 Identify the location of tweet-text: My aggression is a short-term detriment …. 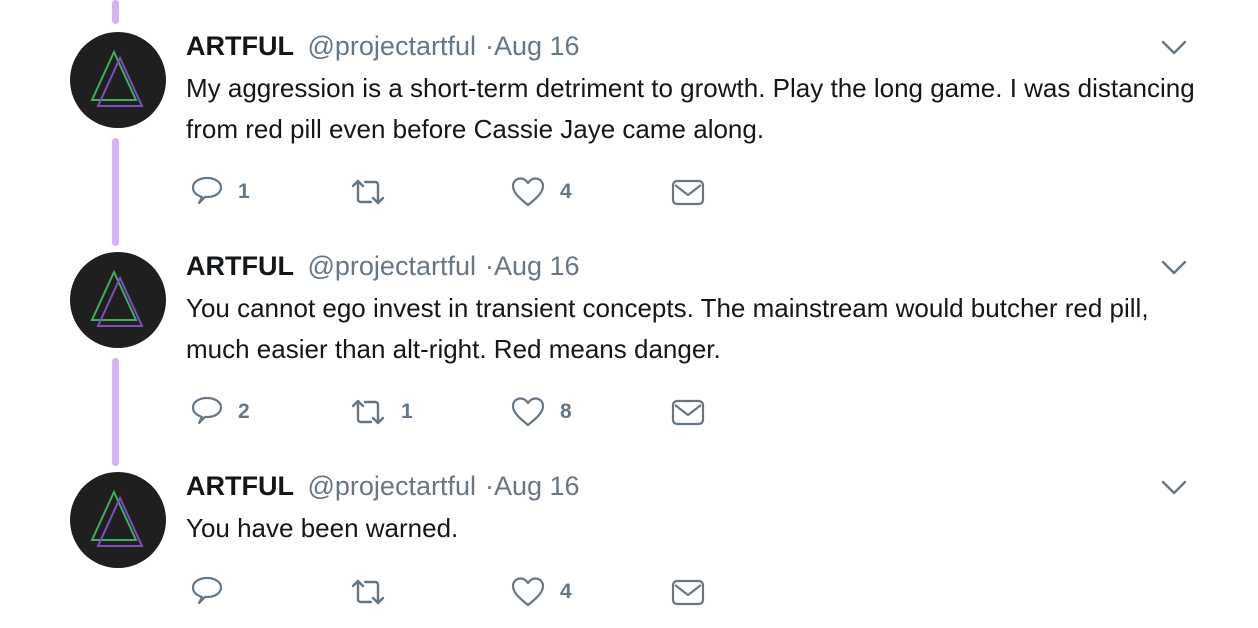
(690, 108).